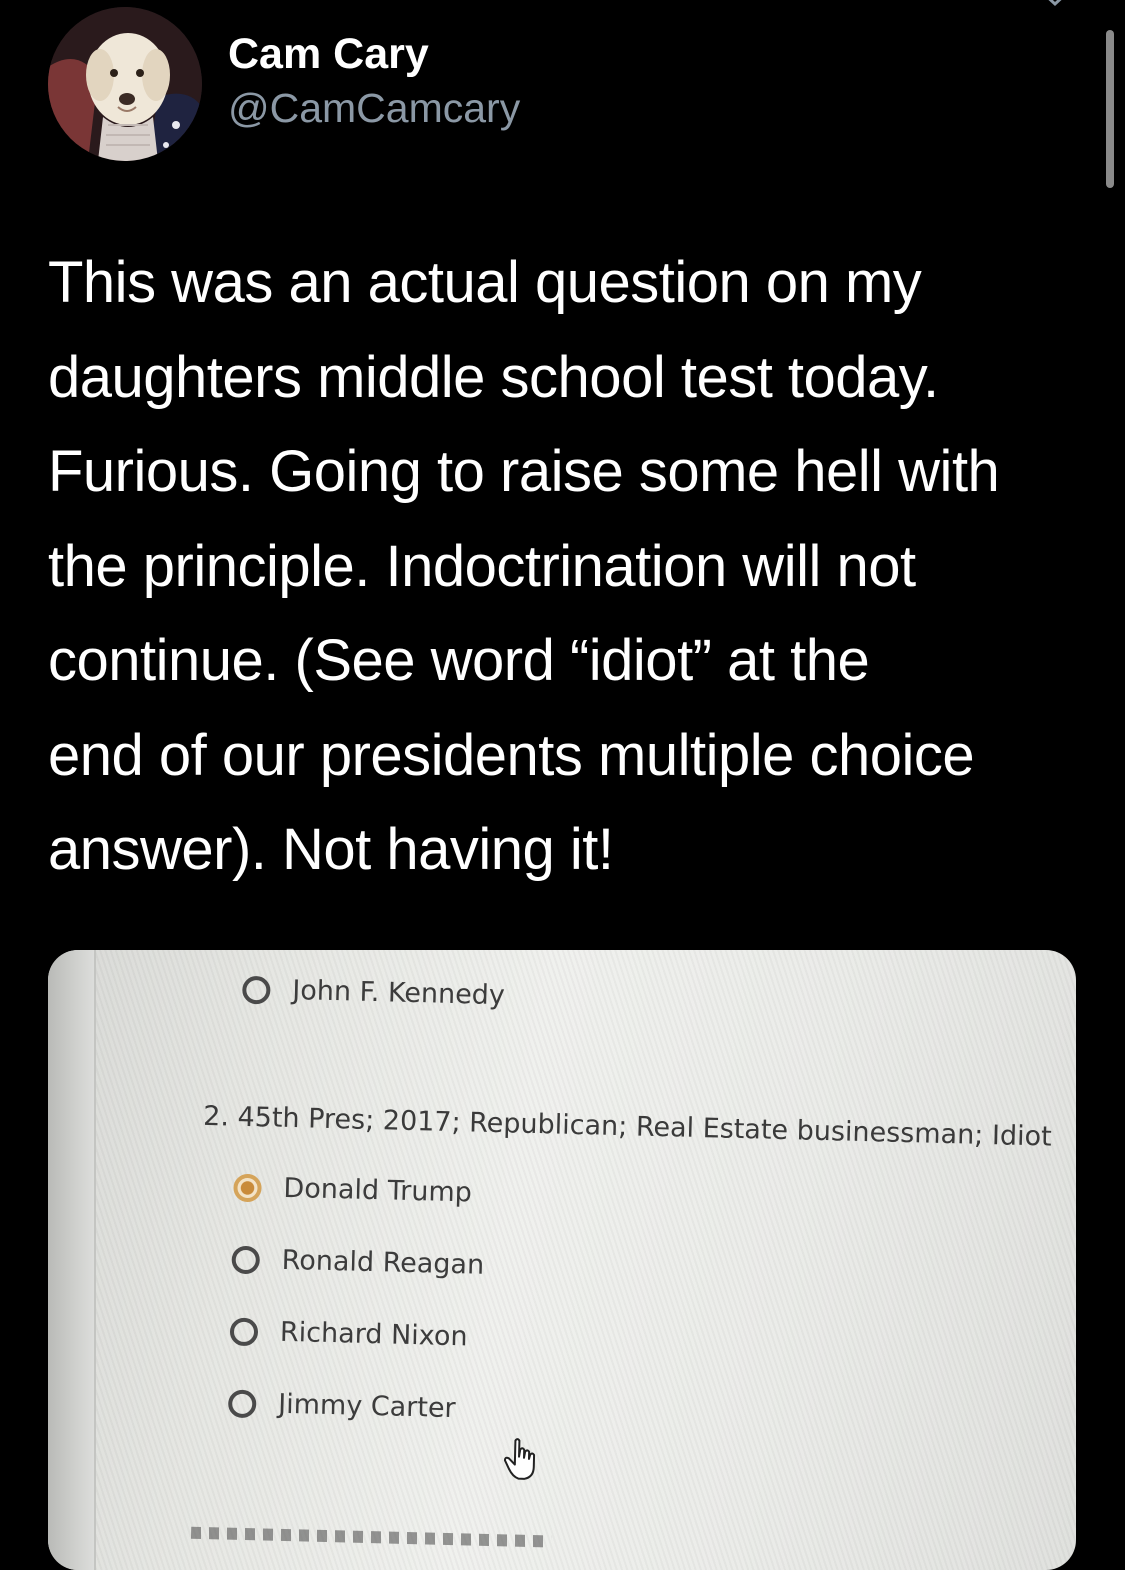 The height and width of the screenshot is (1570, 1125). I want to click on quiz-option-label: Jimmy Carter, so click(367, 1406).